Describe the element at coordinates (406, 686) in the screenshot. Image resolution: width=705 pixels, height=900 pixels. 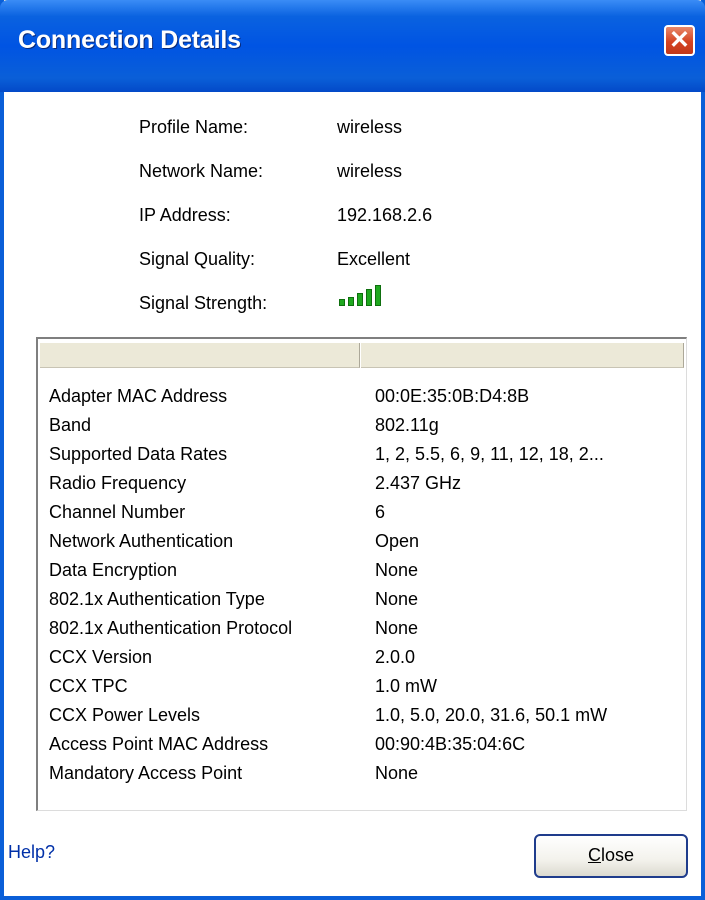
I see `list-item-value: 1.0 mW` at that location.